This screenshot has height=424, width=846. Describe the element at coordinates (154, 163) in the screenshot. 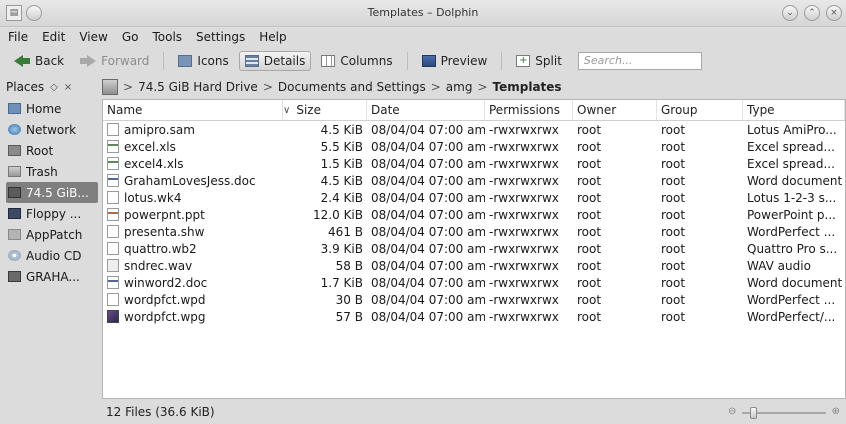

I see `file-name-text: excel4.xls` at that location.